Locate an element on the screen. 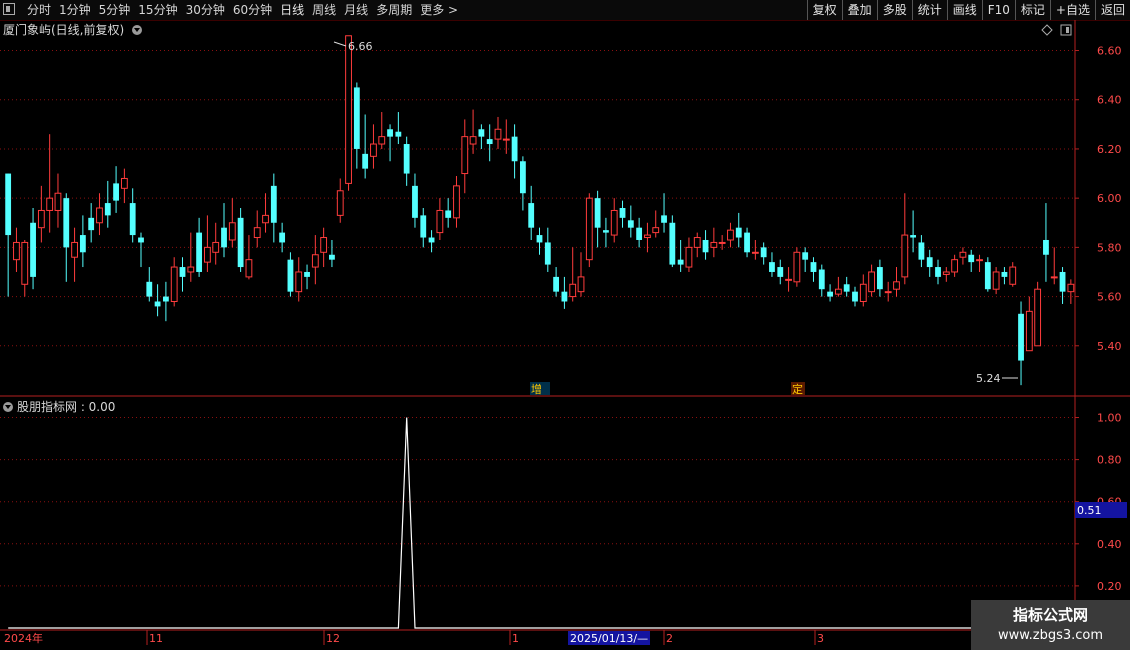 The image size is (1130, 650). diamond-icon is located at coordinates (1047, 30).